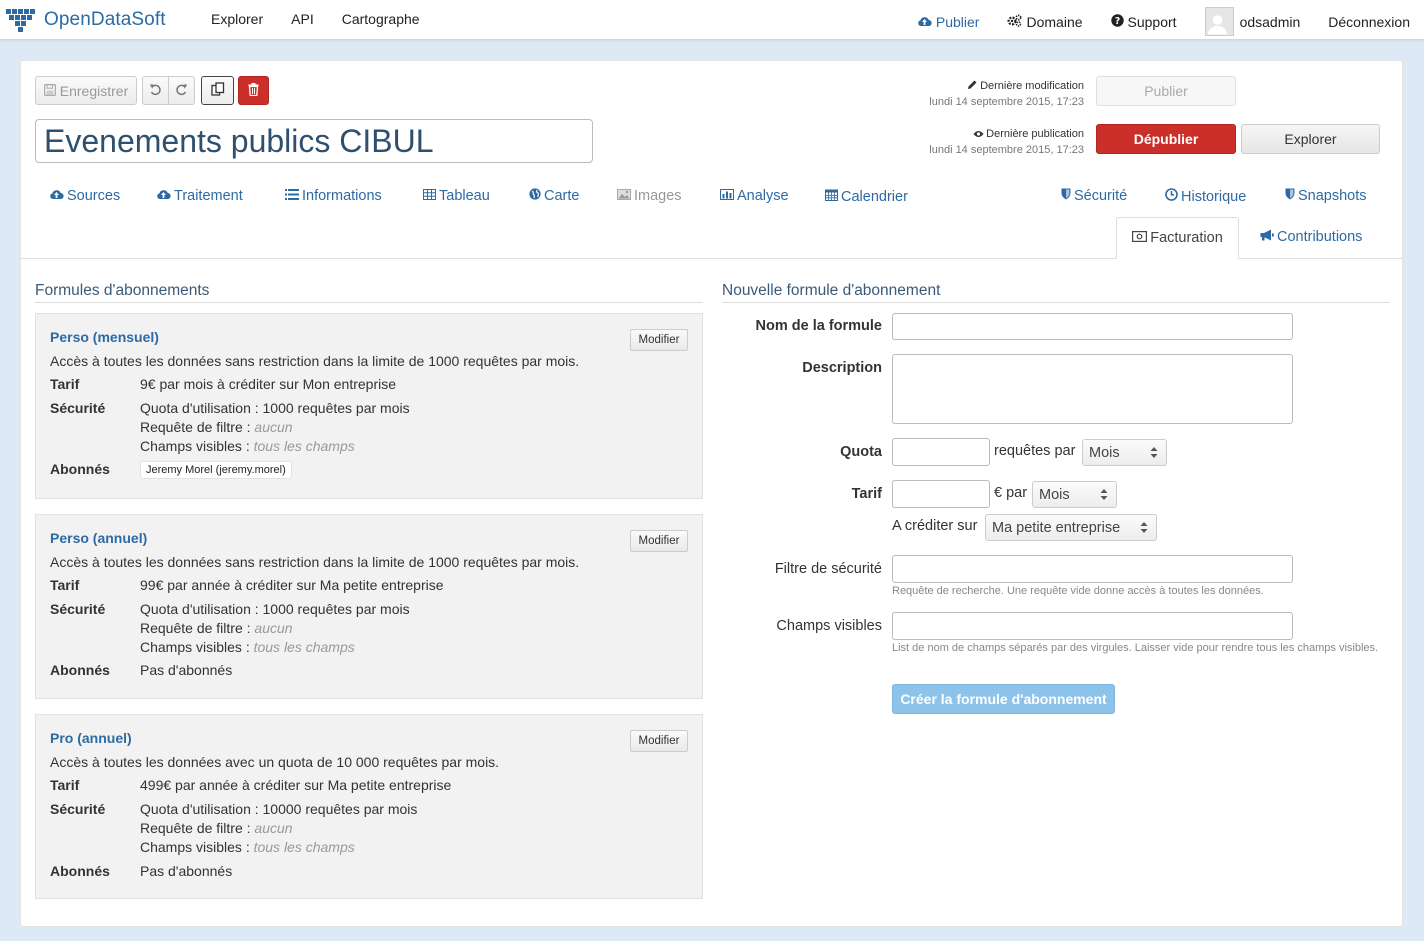 This screenshot has height=941, width=1424. What do you see at coordinates (1332, 196) in the screenshot?
I see `tab-snapshots-label: Snapshots` at bounding box center [1332, 196].